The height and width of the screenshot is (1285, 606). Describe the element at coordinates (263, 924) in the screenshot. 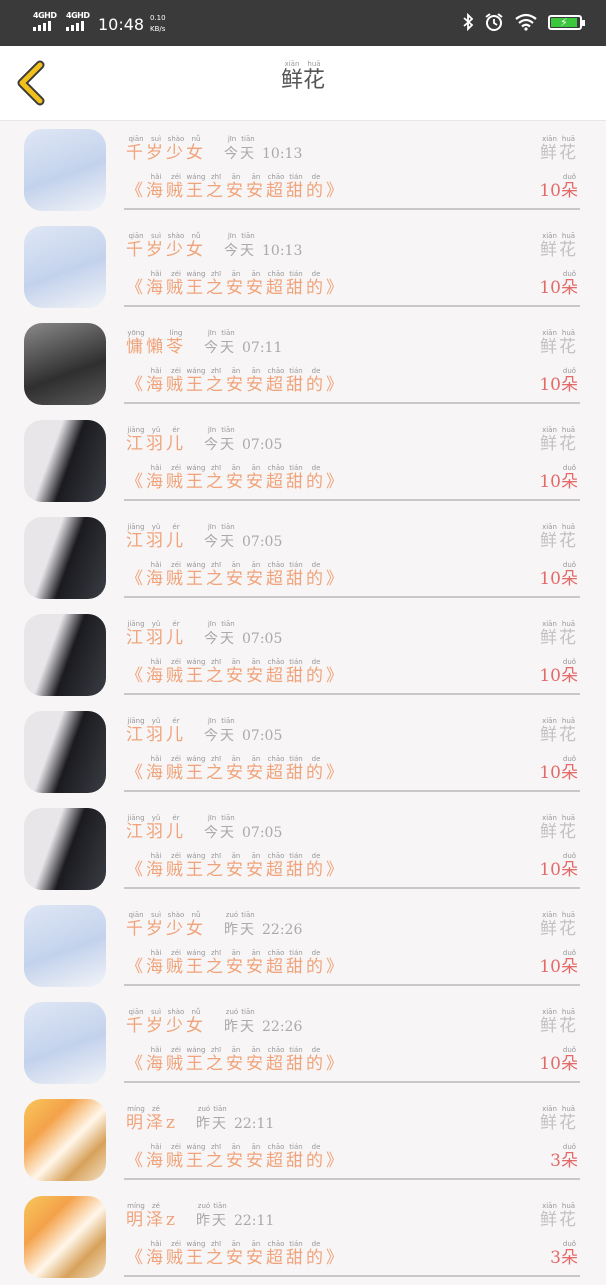

I see `sent-time: 昨zuó天tiān 22:26` at that location.